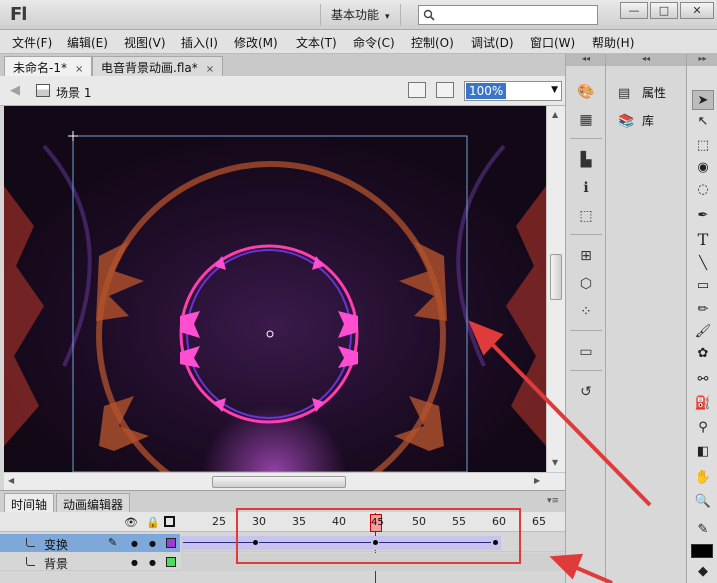  Describe the element at coordinates (703, 264) in the screenshot. I see `line-tool: ╲` at that location.